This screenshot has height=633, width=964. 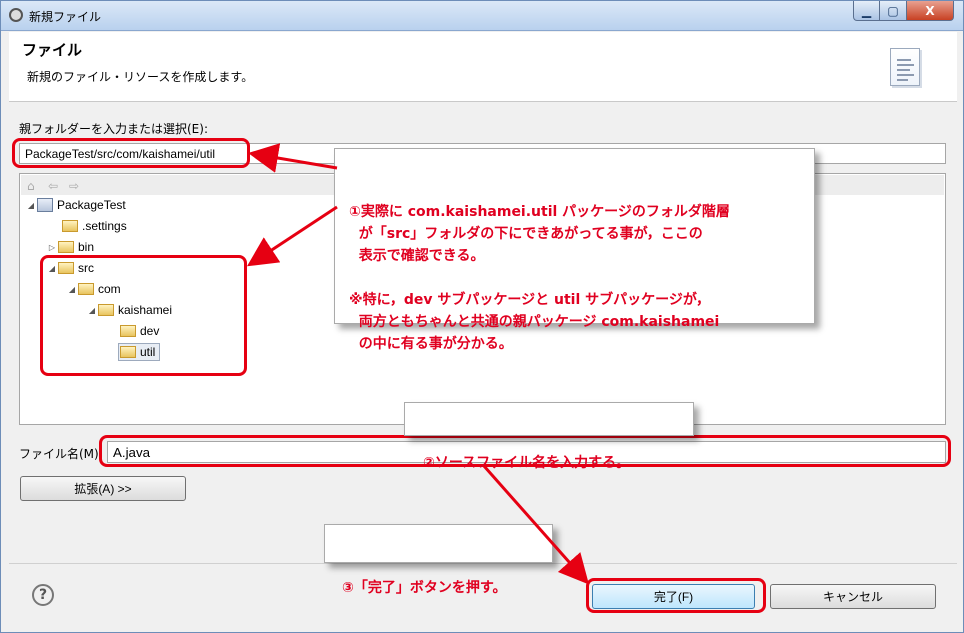 What do you see at coordinates (483, 67) in the screenshot?
I see `wizard-header: ファイル 新規のファイル・リソースを作成します。` at bounding box center [483, 67].